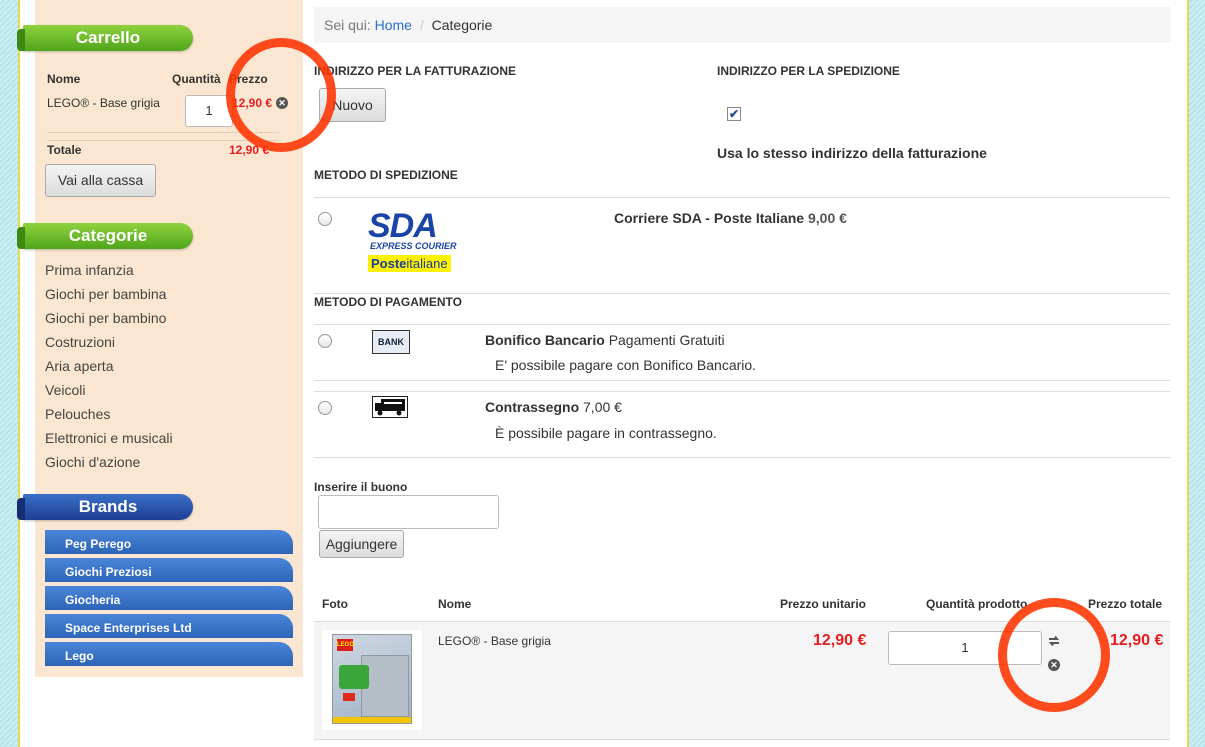 The height and width of the screenshot is (747, 1205). Describe the element at coordinates (169, 570) in the screenshot. I see `brand-item: Giochi Preziosi` at that location.